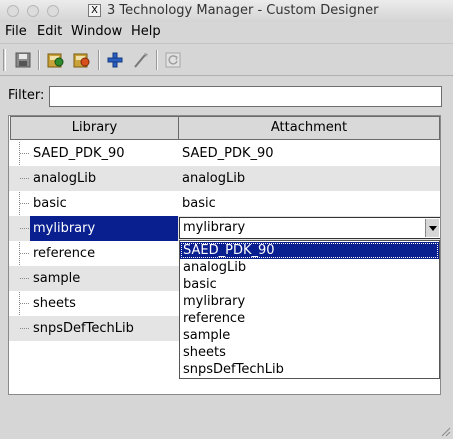  What do you see at coordinates (228, 153) in the screenshot?
I see `attachment-cell: SAED_PDK_90` at bounding box center [228, 153].